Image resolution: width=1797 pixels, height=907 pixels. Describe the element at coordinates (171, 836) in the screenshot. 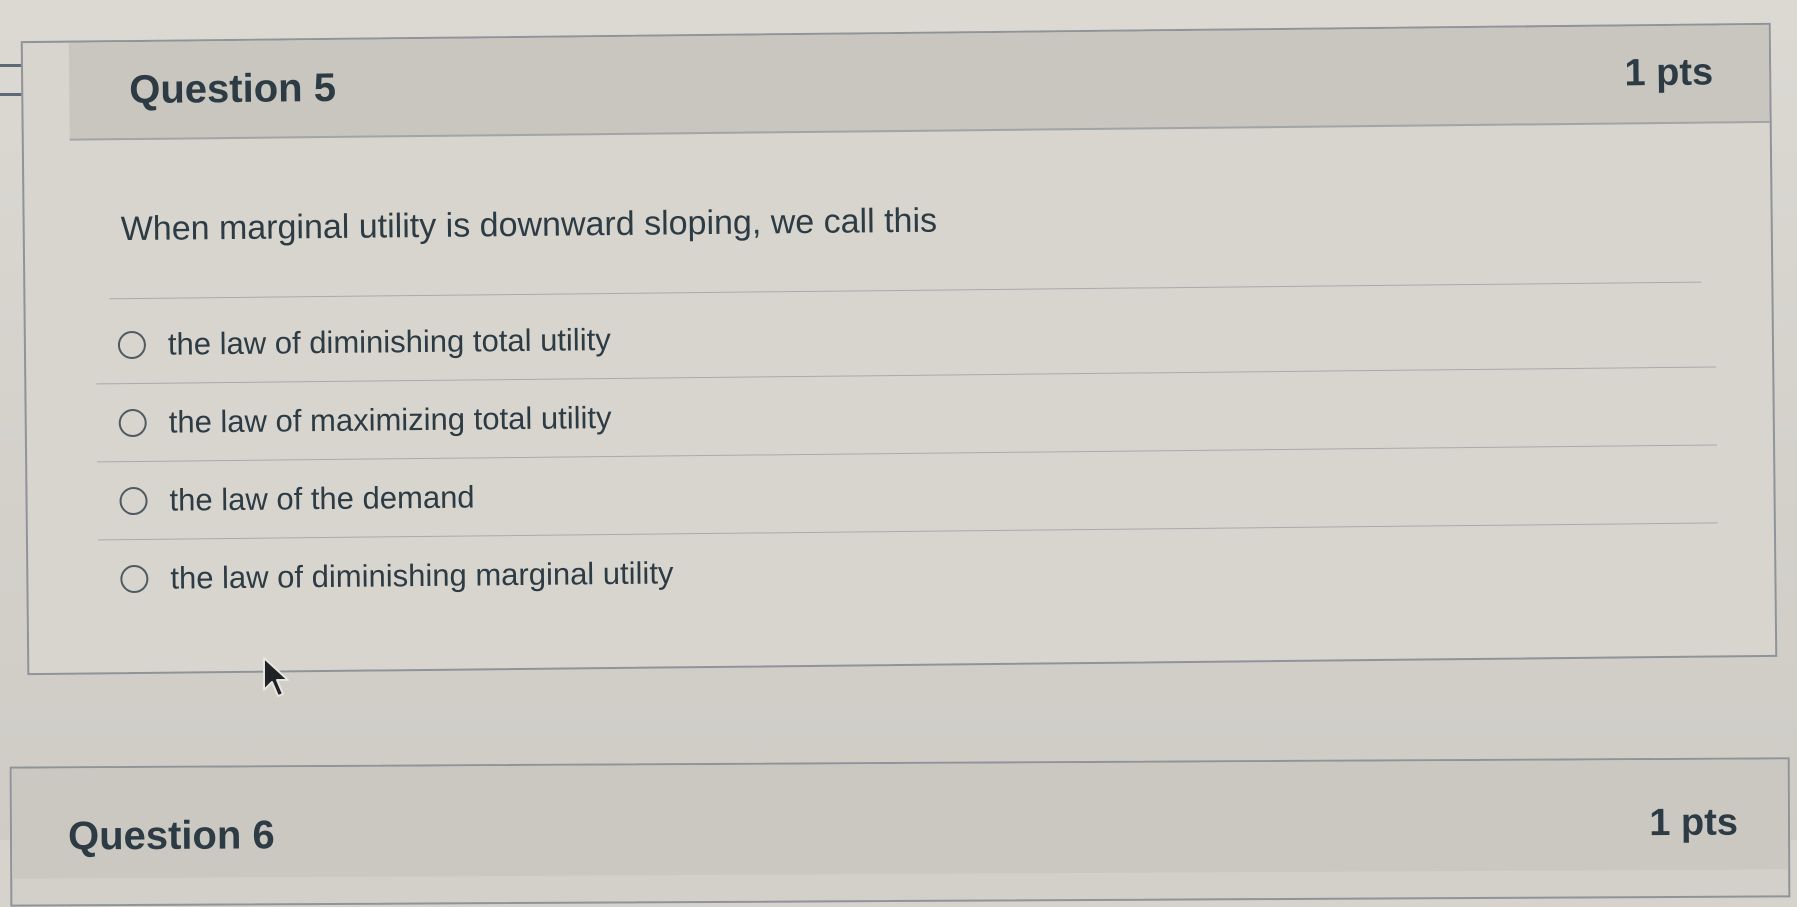

I see `question-title: Question 6` at that location.